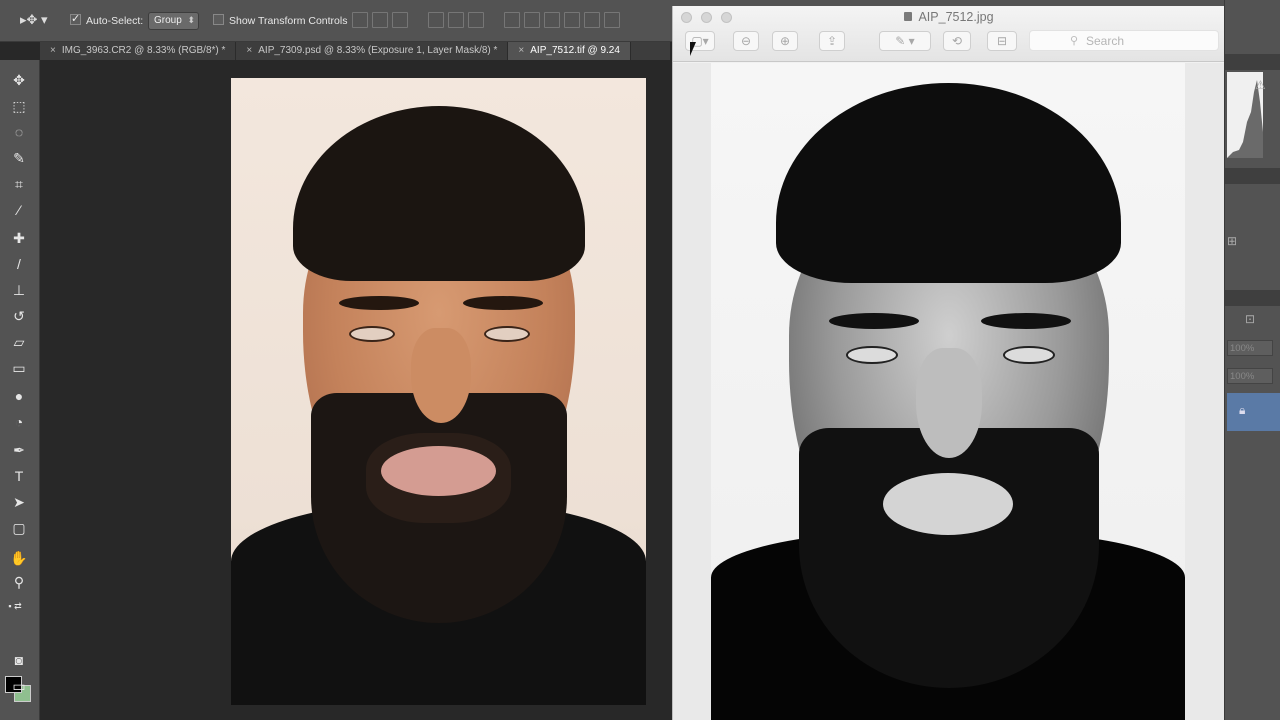  What do you see at coordinates (1124, 40) in the screenshot?
I see `search-input: ⚲ Search` at bounding box center [1124, 40].